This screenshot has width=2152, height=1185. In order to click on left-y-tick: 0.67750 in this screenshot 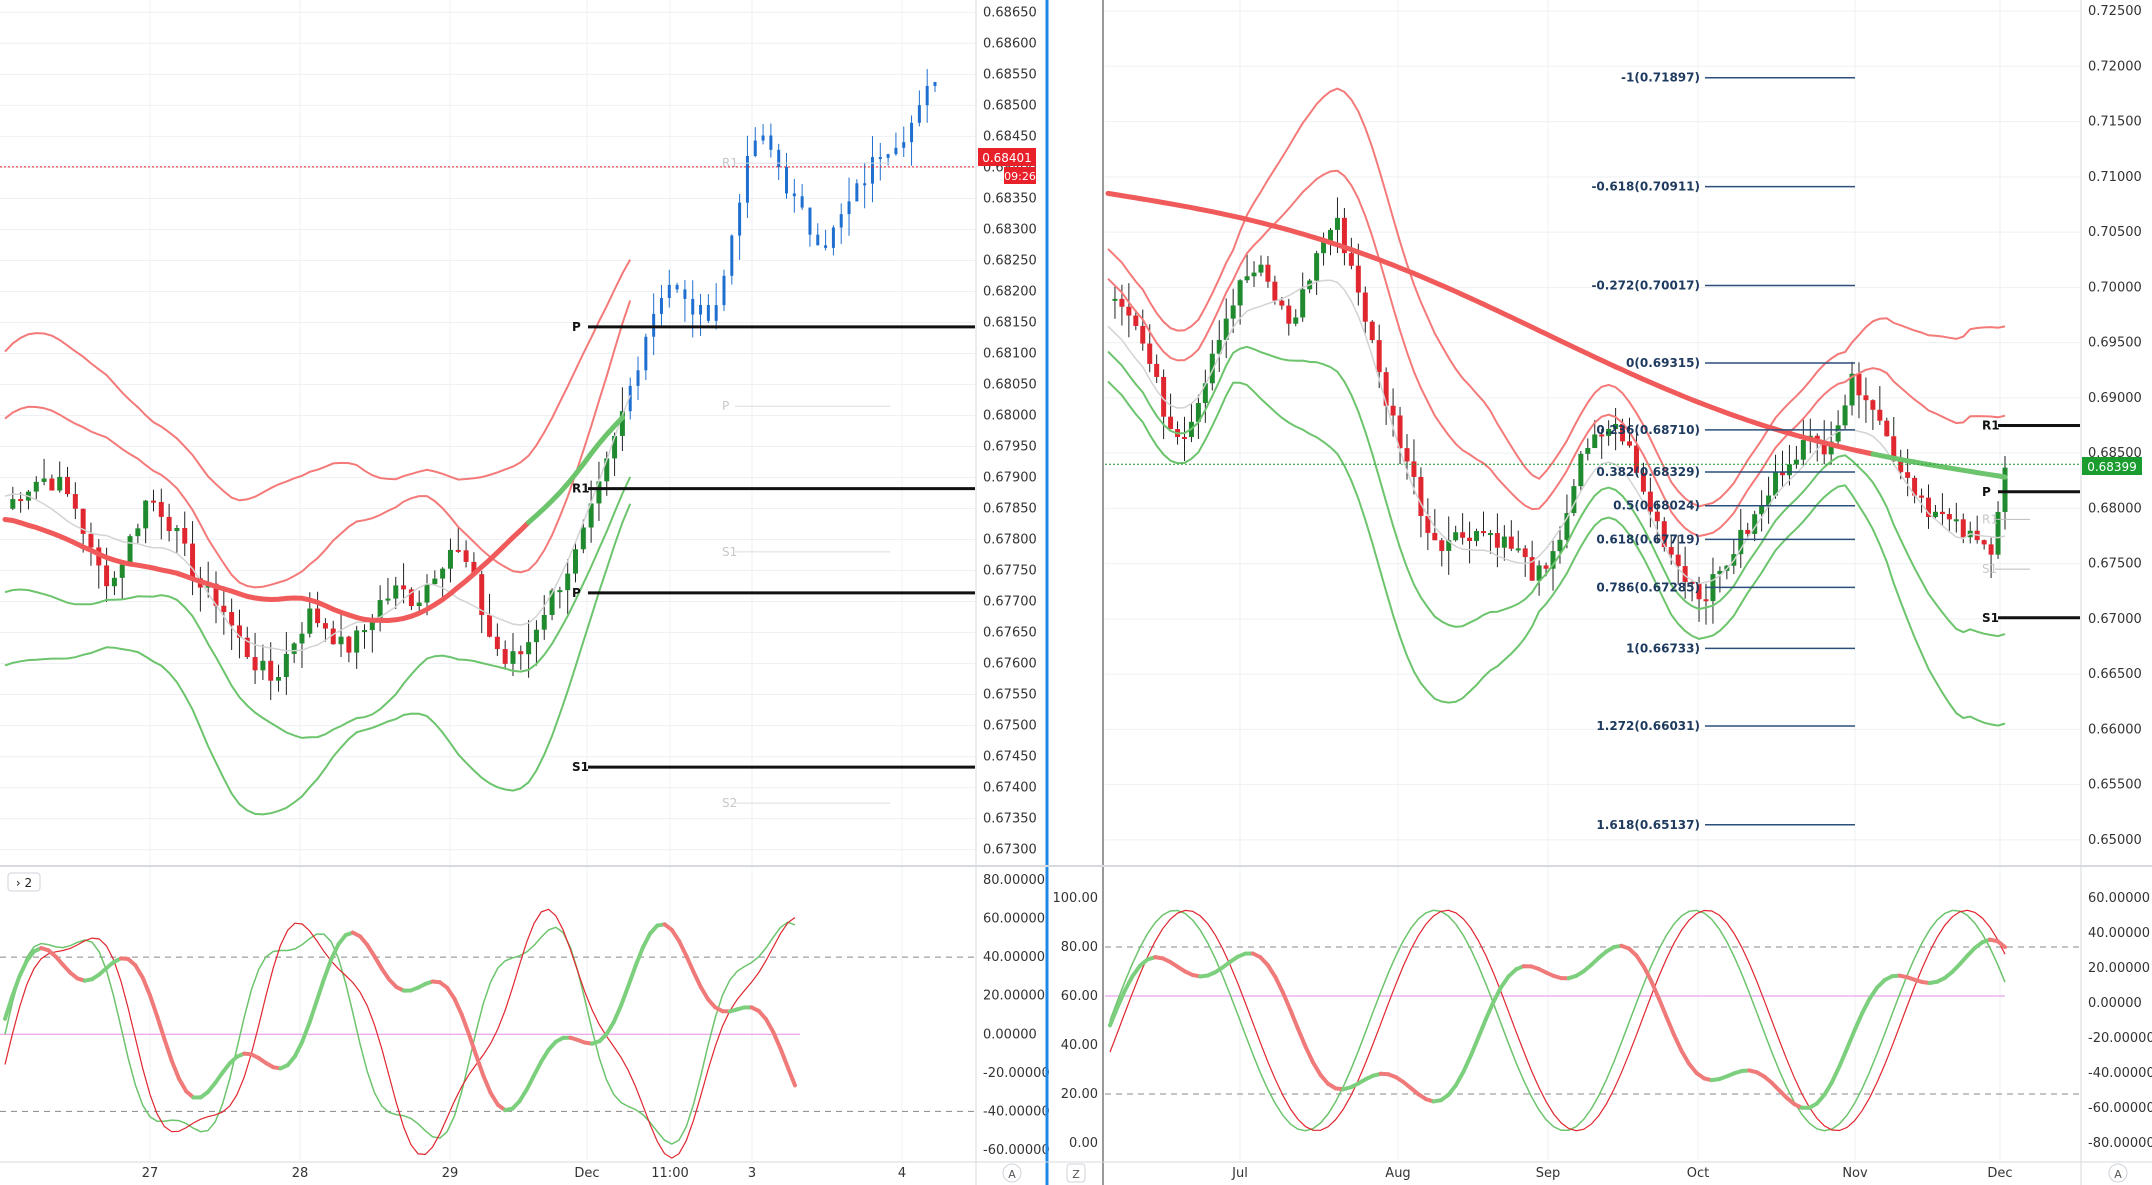, I will do `click(1010, 571)`.